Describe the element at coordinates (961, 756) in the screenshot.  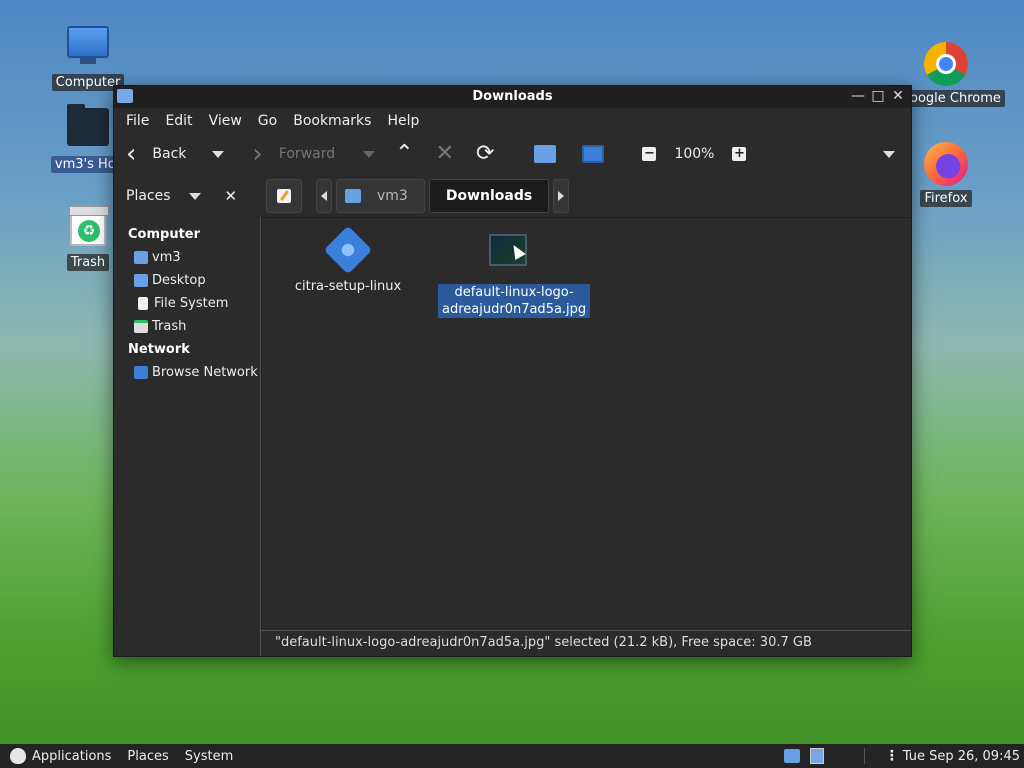
I see `clock: Tue Sep 26, 09:45` at that location.